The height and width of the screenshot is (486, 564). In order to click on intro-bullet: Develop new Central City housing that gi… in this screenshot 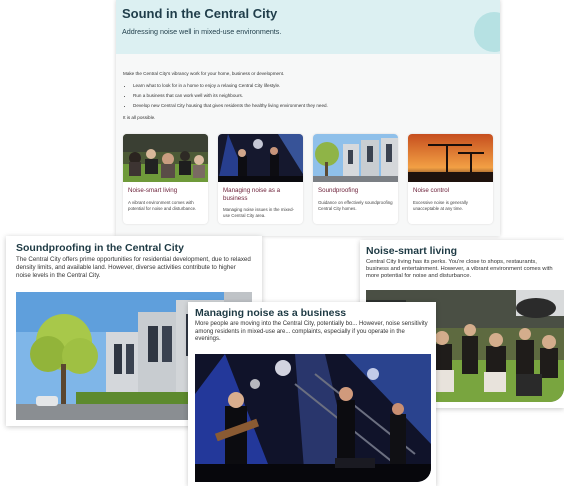, I will do `click(313, 105)`.